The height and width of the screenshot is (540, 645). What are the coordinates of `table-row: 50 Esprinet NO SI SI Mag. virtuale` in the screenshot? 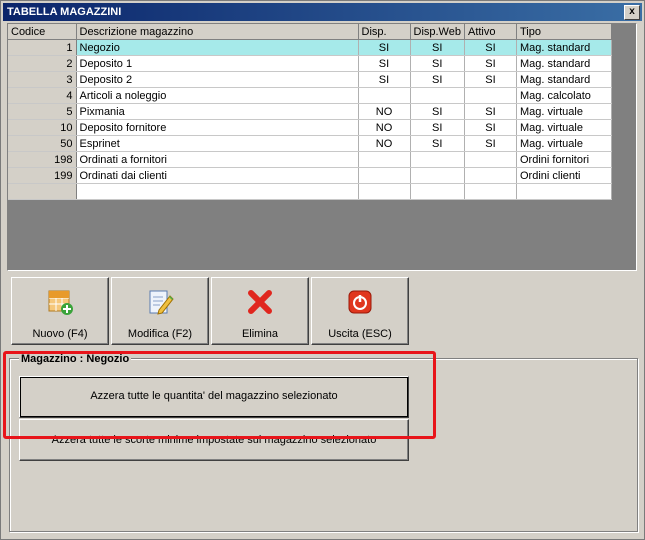 It's located at (310, 143).